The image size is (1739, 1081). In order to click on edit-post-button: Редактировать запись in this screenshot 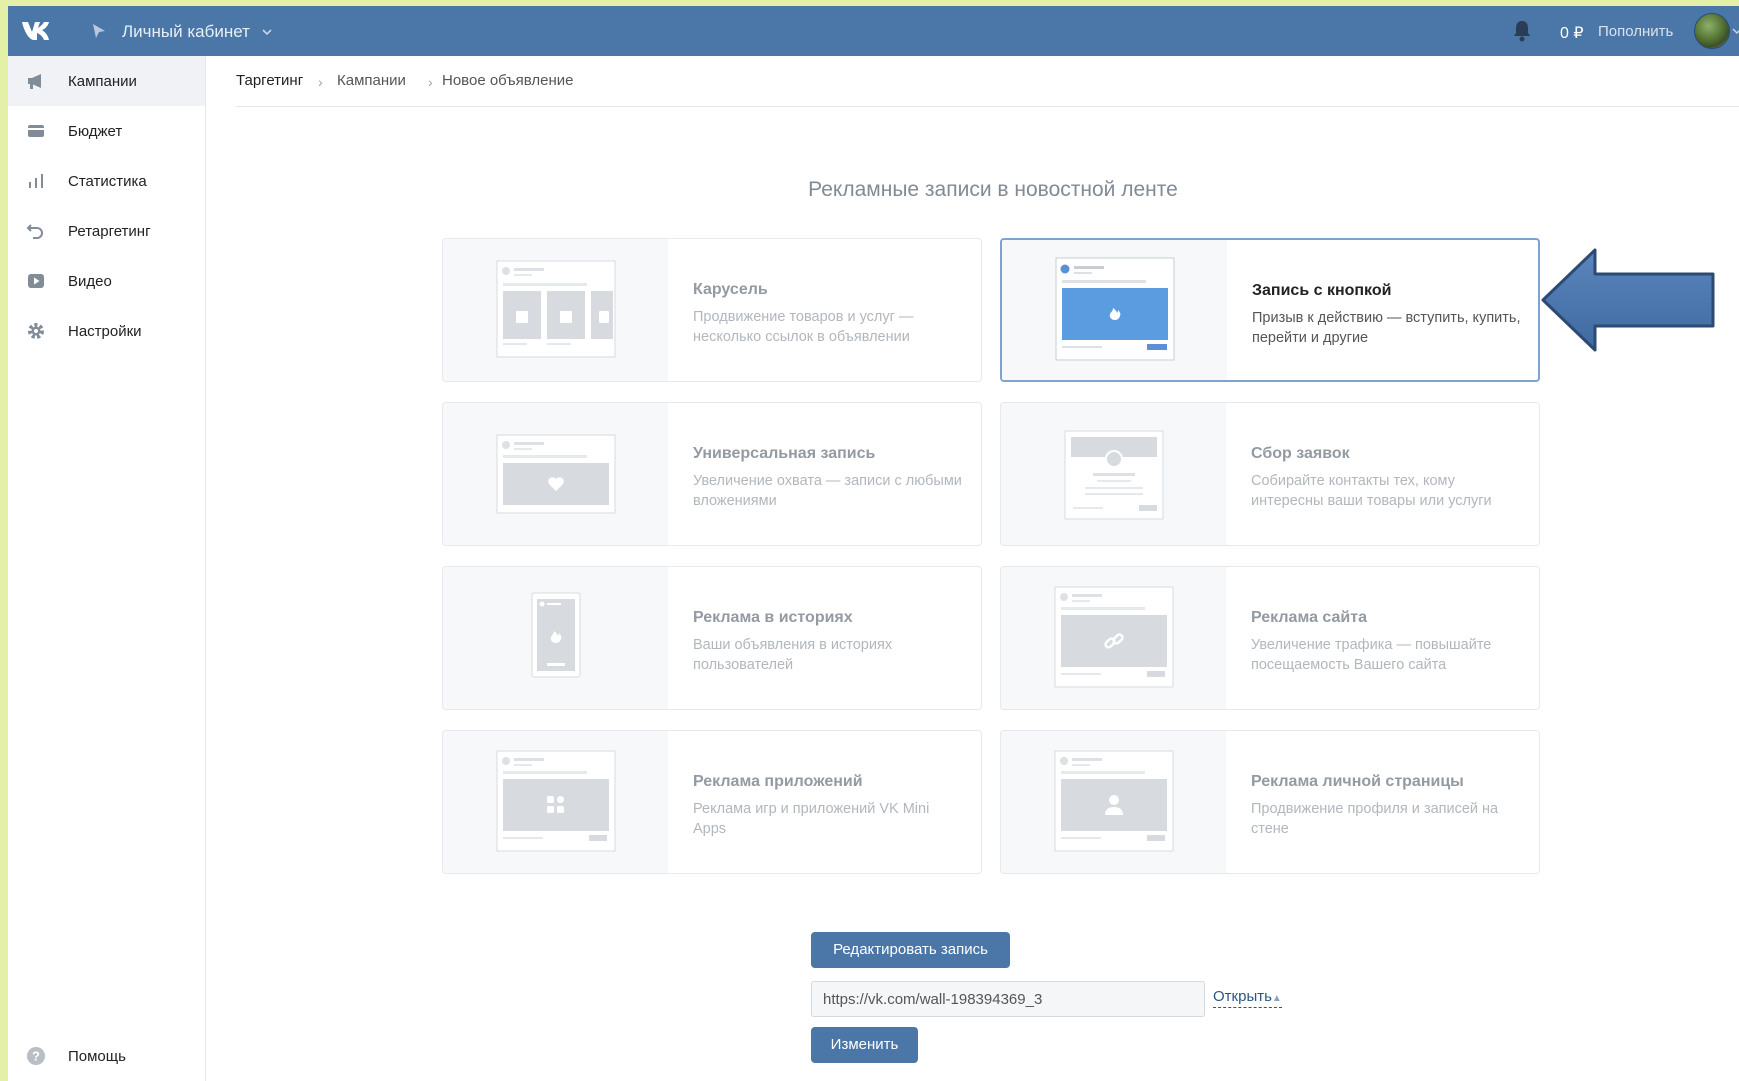, I will do `click(910, 950)`.